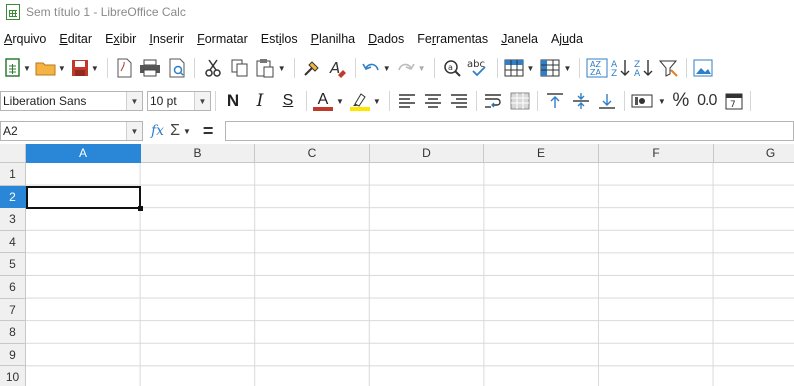 This screenshot has width=794, height=386. What do you see at coordinates (13, 153) in the screenshot?
I see `select-all-corner` at bounding box center [13, 153].